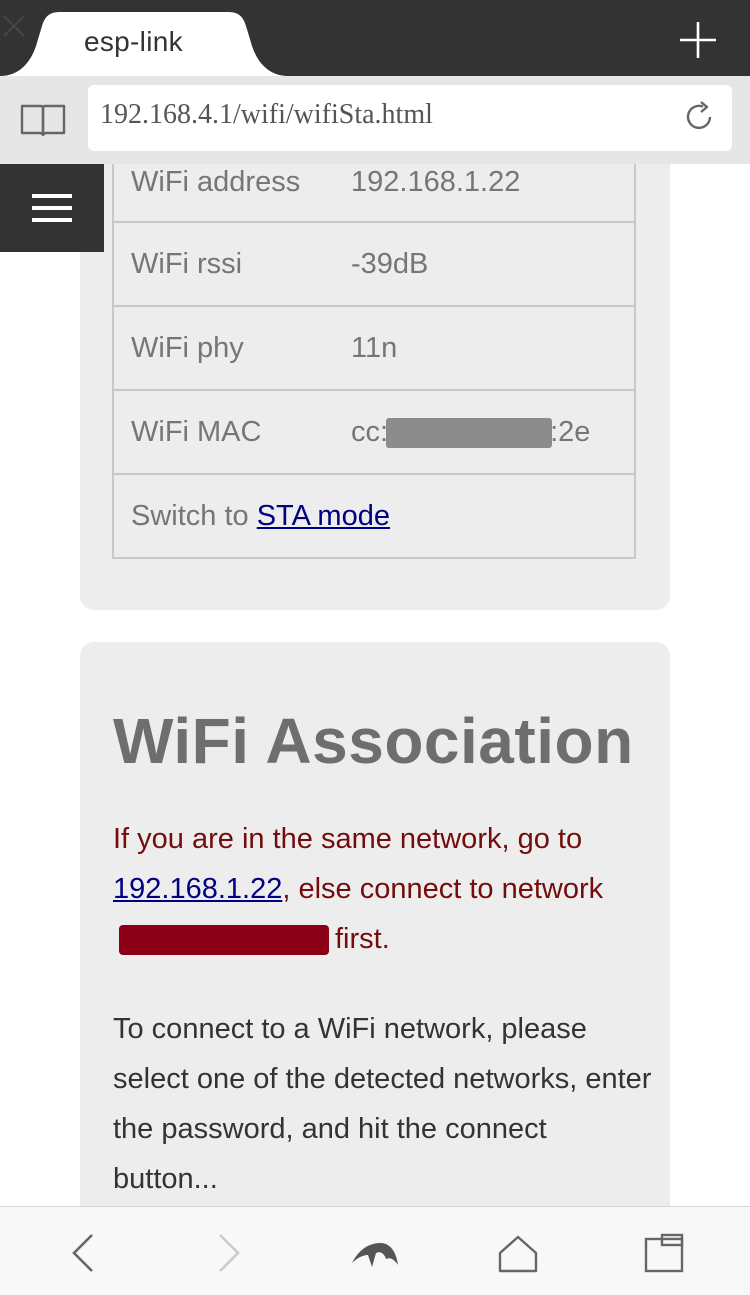 The image size is (750, 1295). What do you see at coordinates (375, 38) in the screenshot?
I see `tab-bar: esp-link` at bounding box center [375, 38].